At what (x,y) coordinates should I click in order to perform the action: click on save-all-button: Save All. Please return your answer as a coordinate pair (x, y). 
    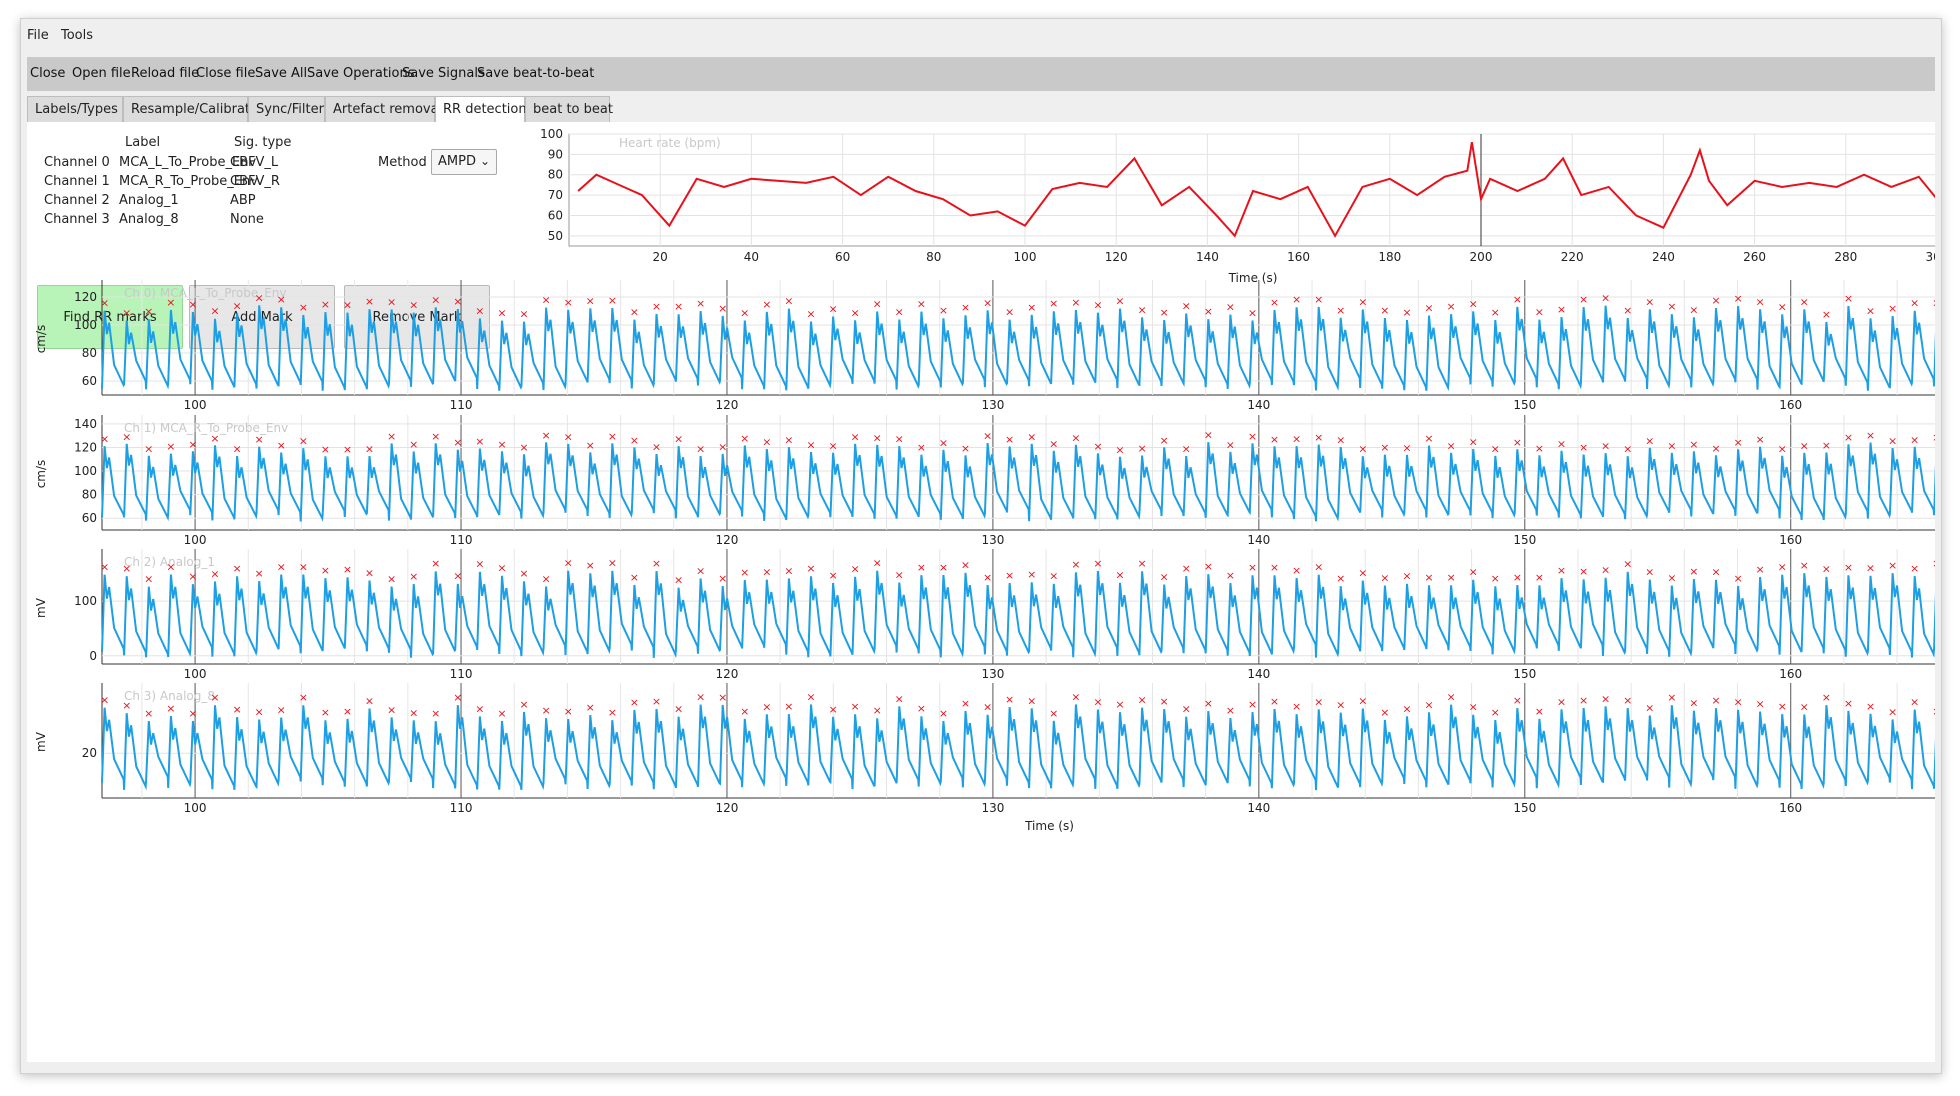
    Looking at the image, I should click on (281, 74).